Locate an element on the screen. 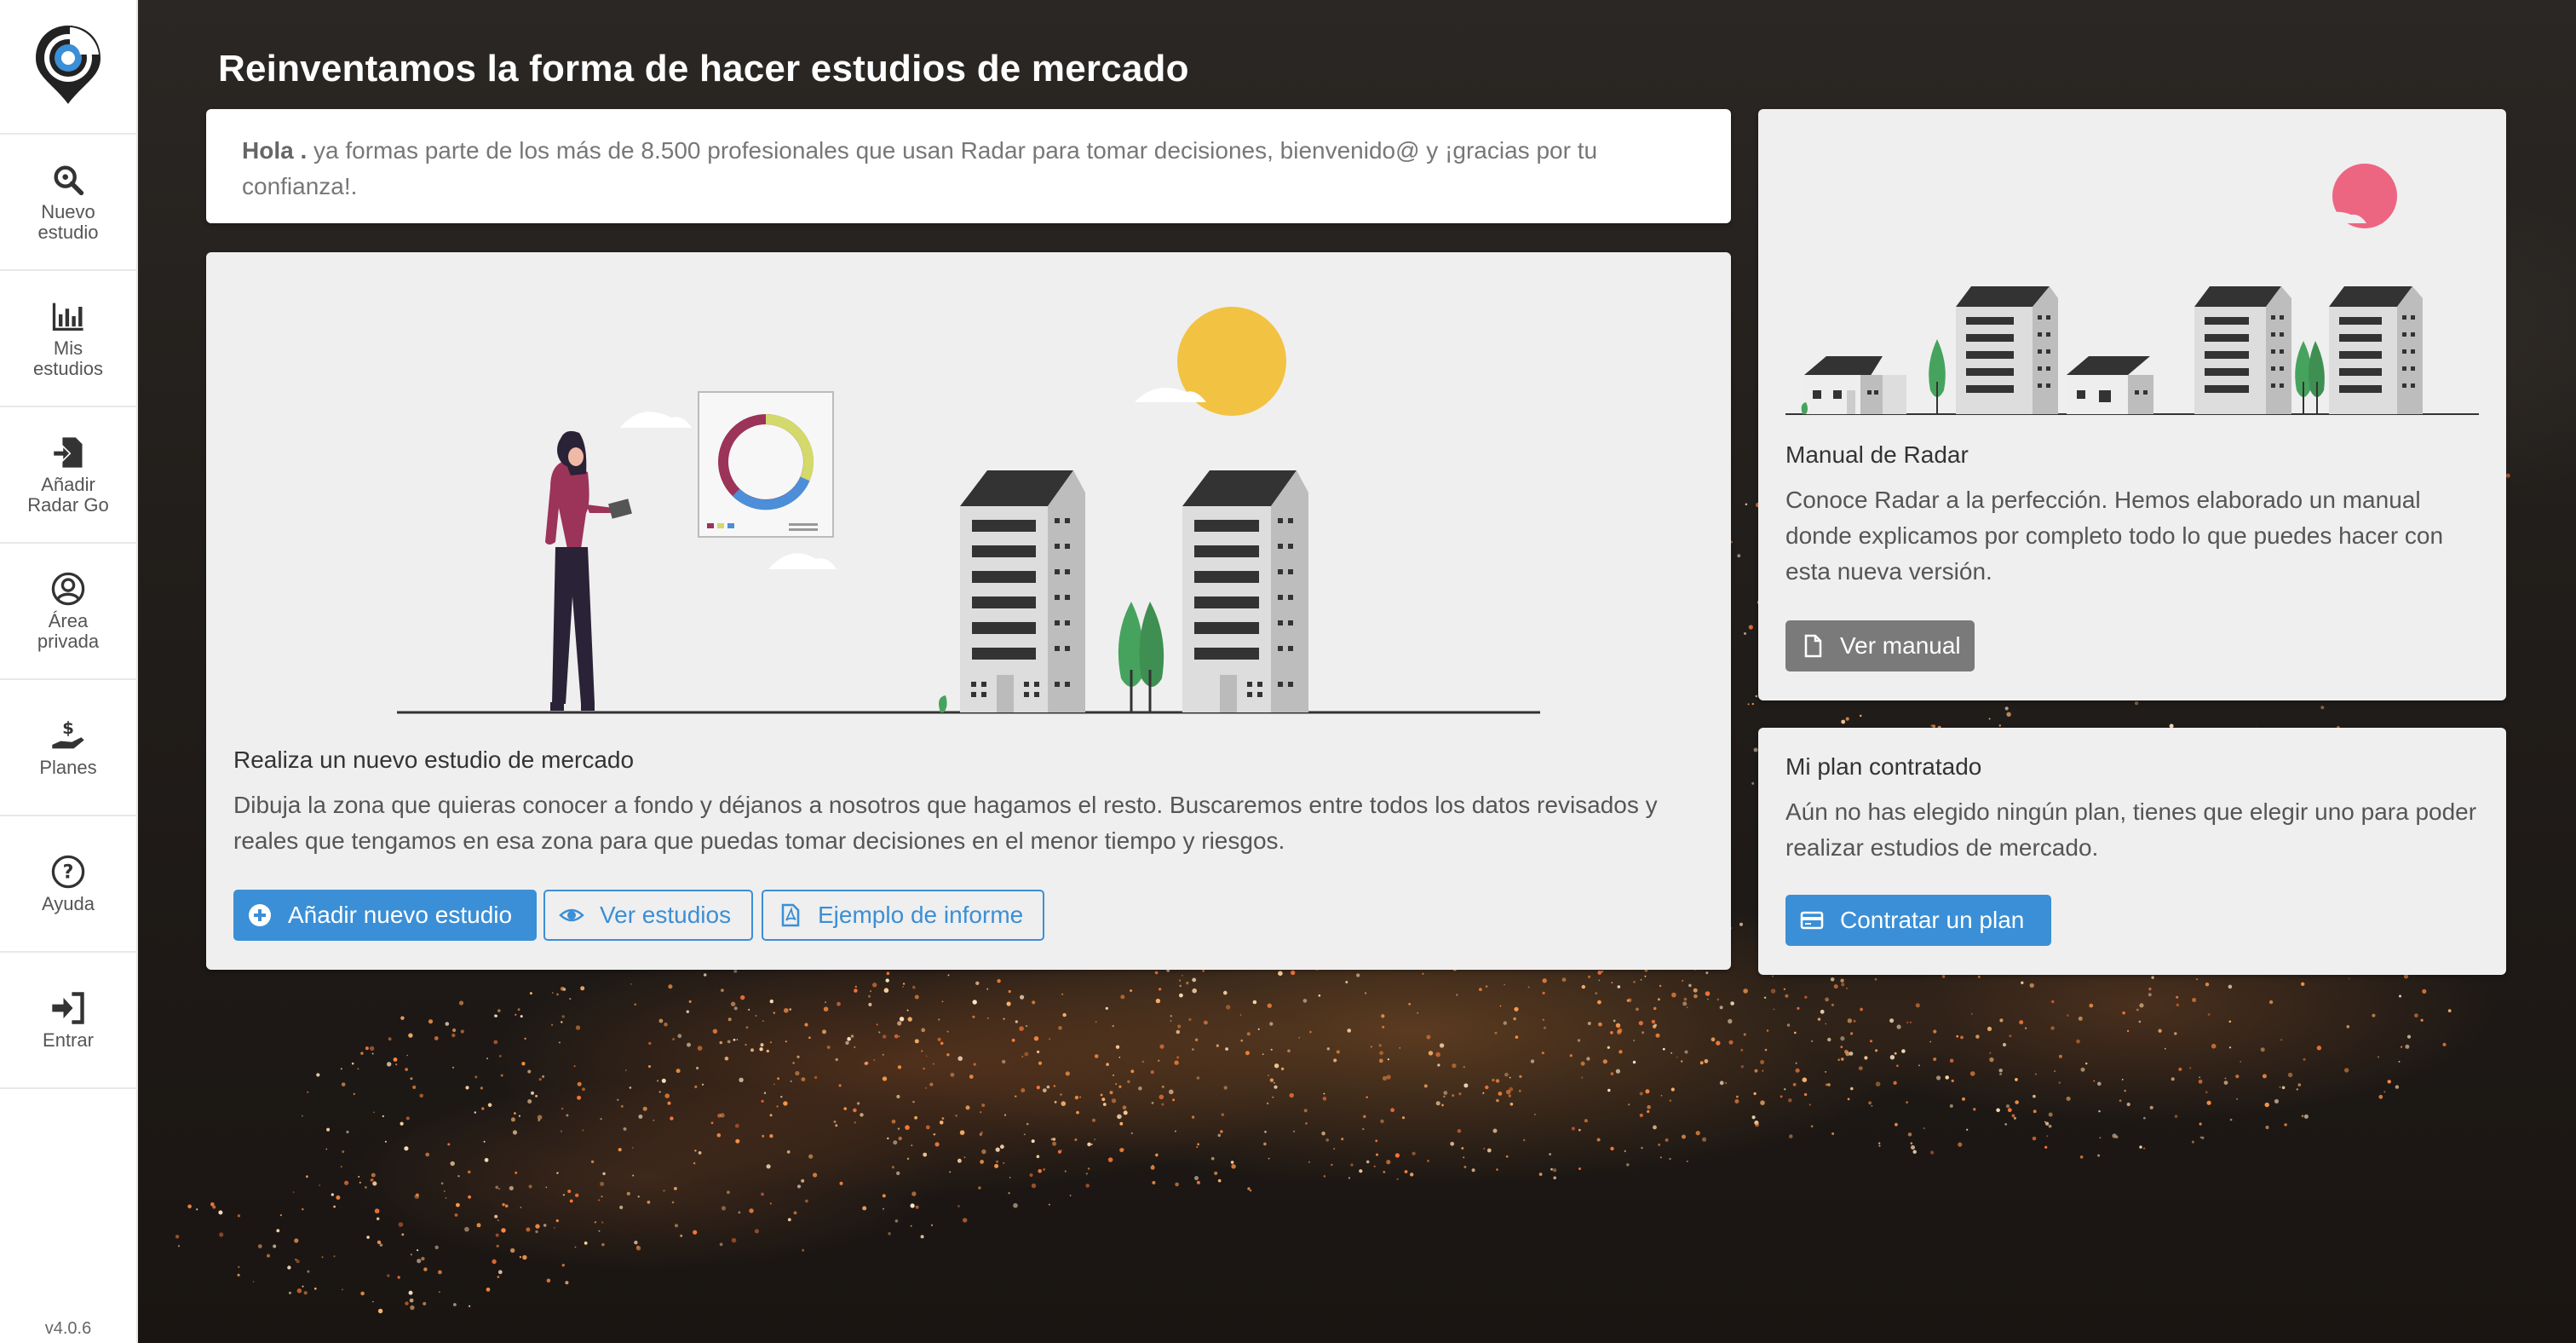 The width and height of the screenshot is (2576, 1343). sidebar-item-label: Planes is located at coordinates (68, 767).